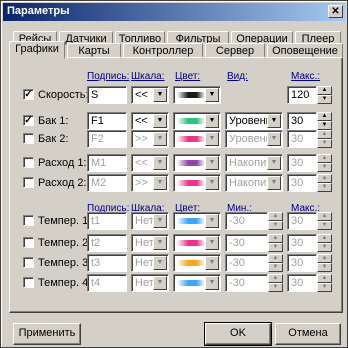 The height and width of the screenshot is (348, 348). What do you see at coordinates (47, 334) in the screenshot?
I see `apply-button: Применить` at bounding box center [47, 334].